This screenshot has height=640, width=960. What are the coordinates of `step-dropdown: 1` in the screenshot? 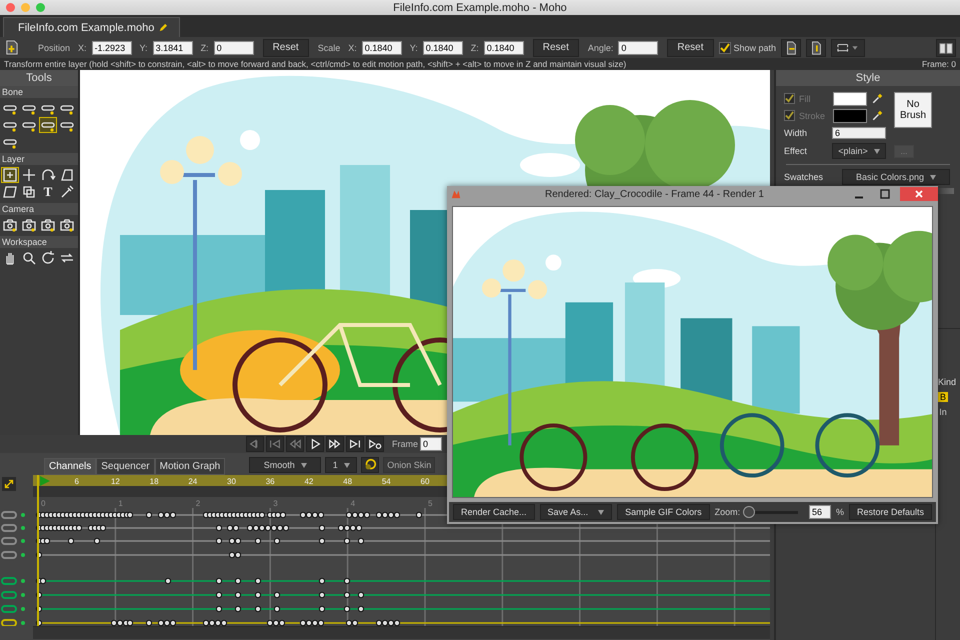 It's located at (341, 465).